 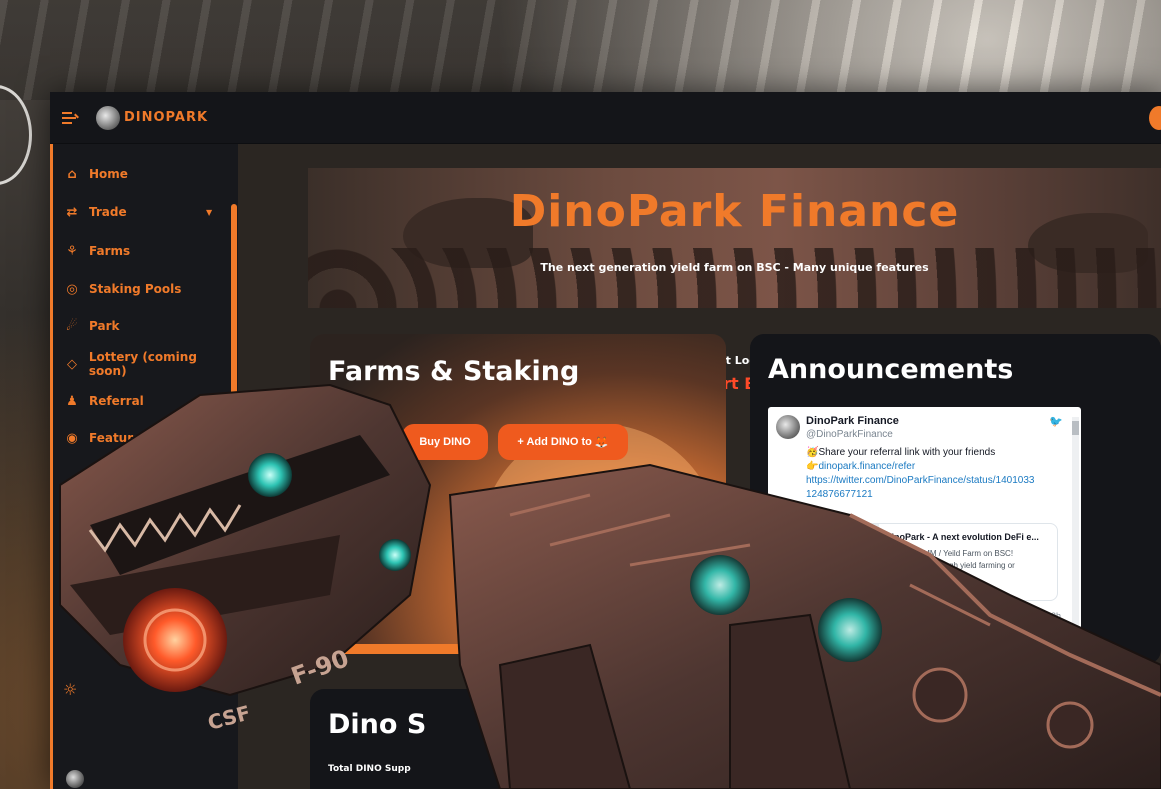 I want to click on sidebar-item-home: ⌂ Home, so click(x=95, y=174).